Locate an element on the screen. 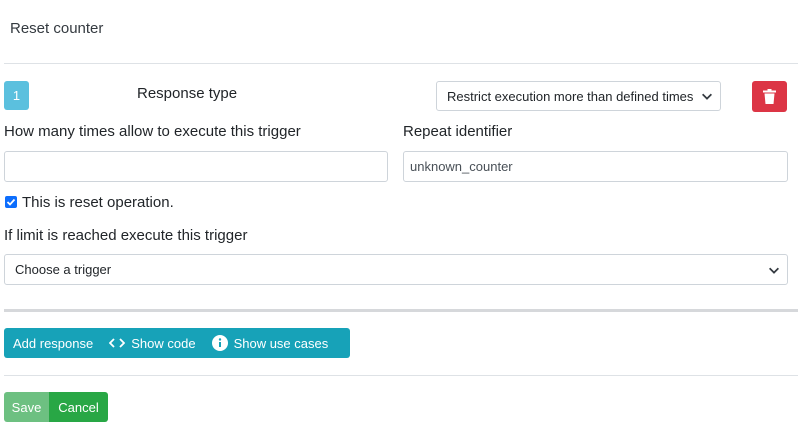  limit-trigger-select: Choose a trigger is located at coordinates (396, 269).